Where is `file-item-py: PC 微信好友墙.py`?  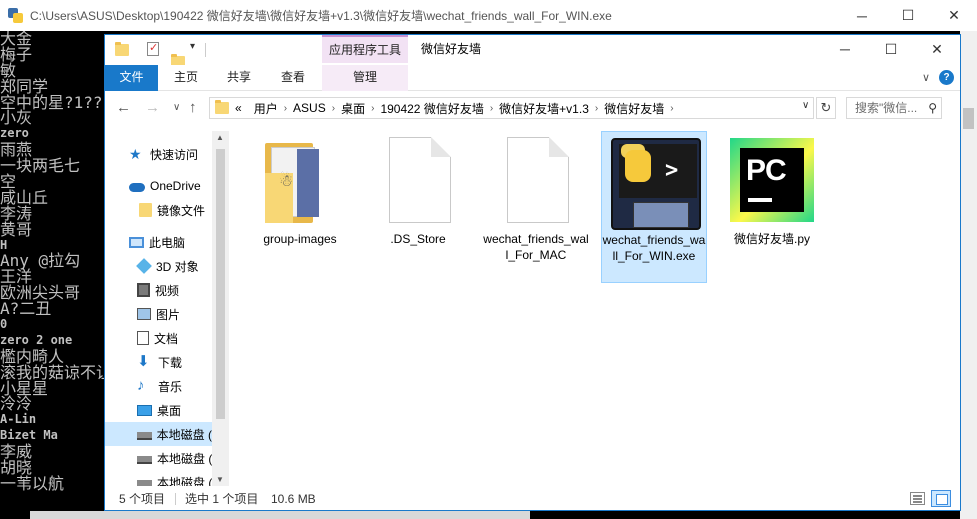
file-item-py: PC 微信好友墙.py is located at coordinates (772, 189).